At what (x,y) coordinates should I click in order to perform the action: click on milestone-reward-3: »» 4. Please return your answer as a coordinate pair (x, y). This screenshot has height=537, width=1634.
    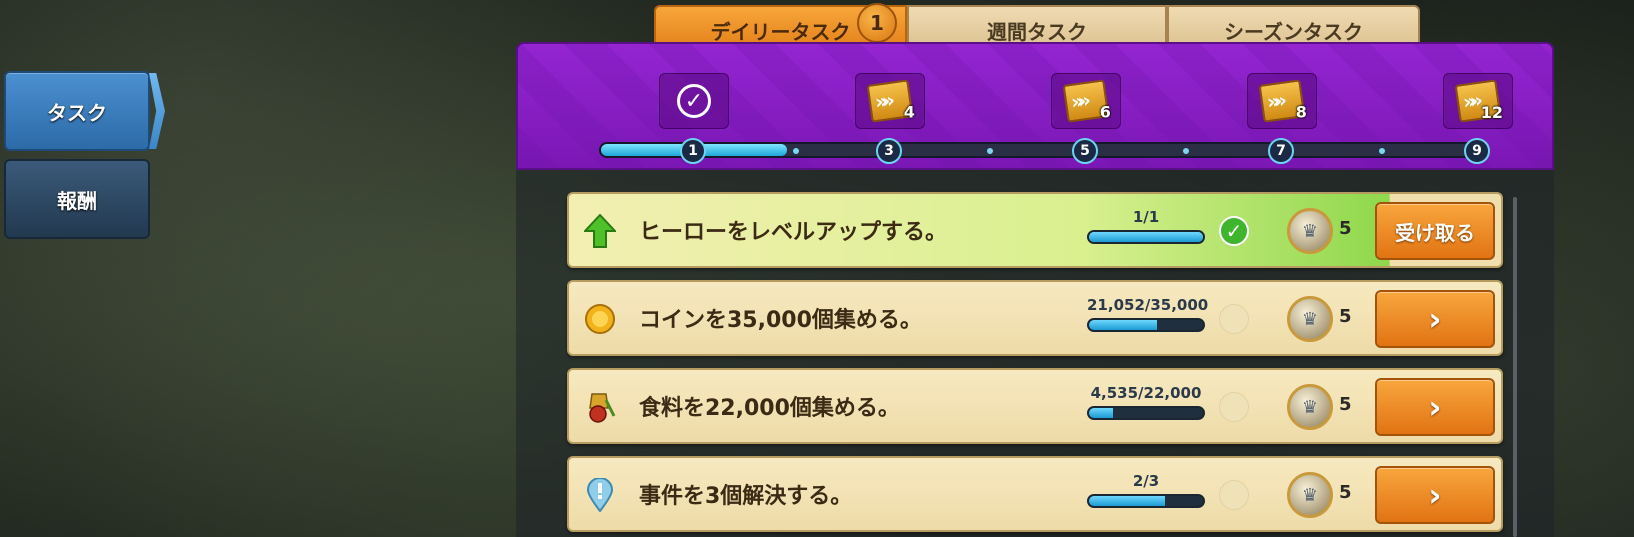
    Looking at the image, I should click on (890, 101).